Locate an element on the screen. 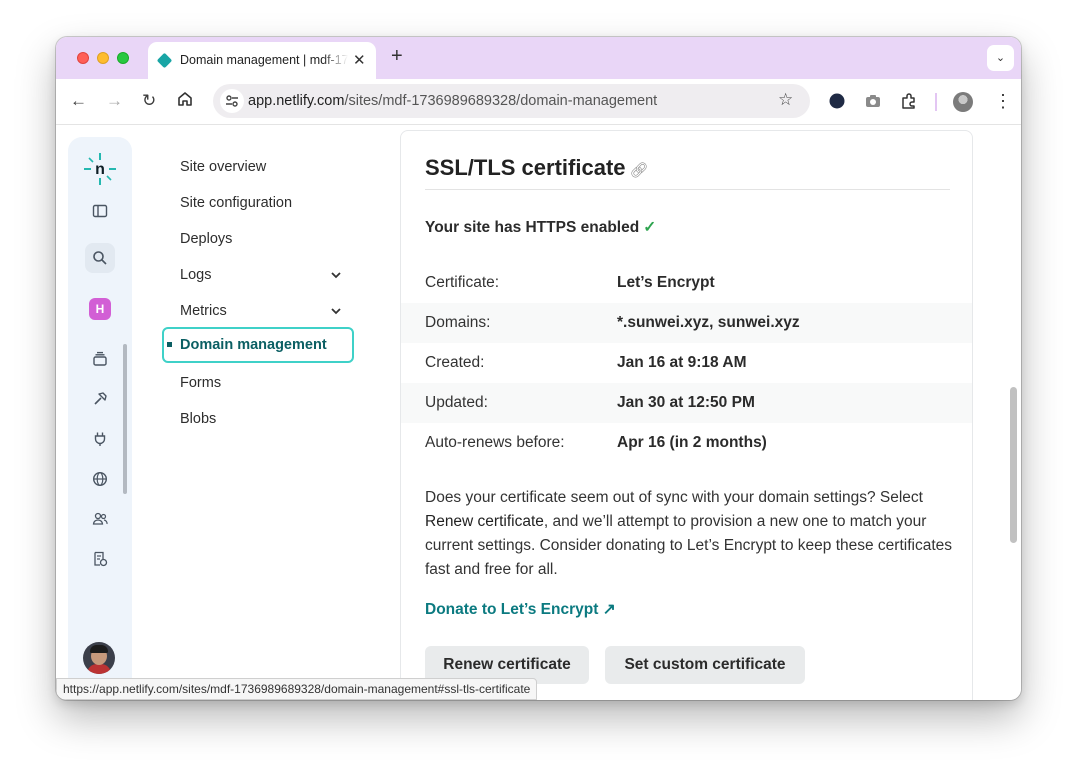 This screenshot has height=774, width=1077. hammer-icon is located at coordinates (100, 399).